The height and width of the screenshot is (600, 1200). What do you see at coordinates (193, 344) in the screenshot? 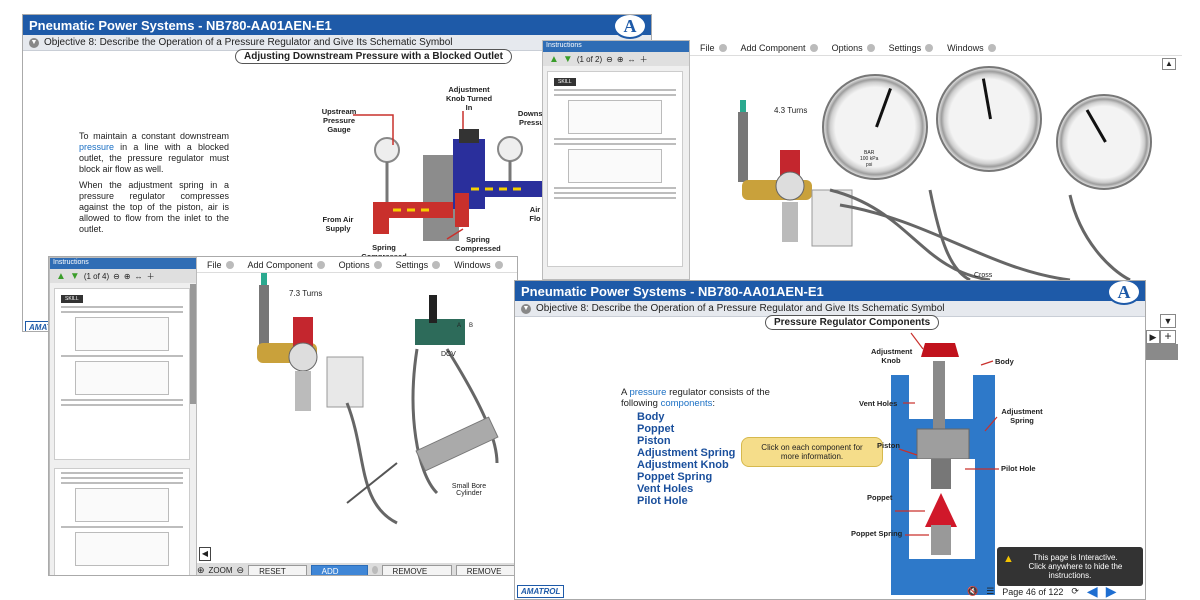
I see `doc-scrollbar` at bounding box center [193, 344].